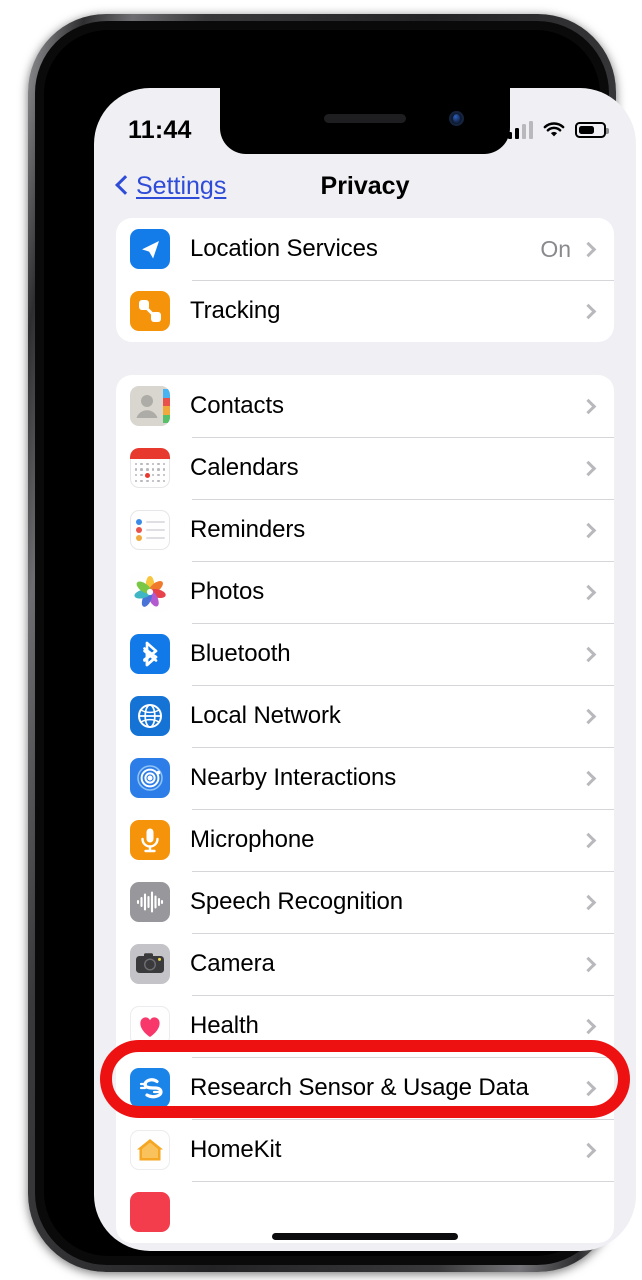 The height and width of the screenshot is (1280, 642). I want to click on cellular-signal-icon, so click(520, 130).